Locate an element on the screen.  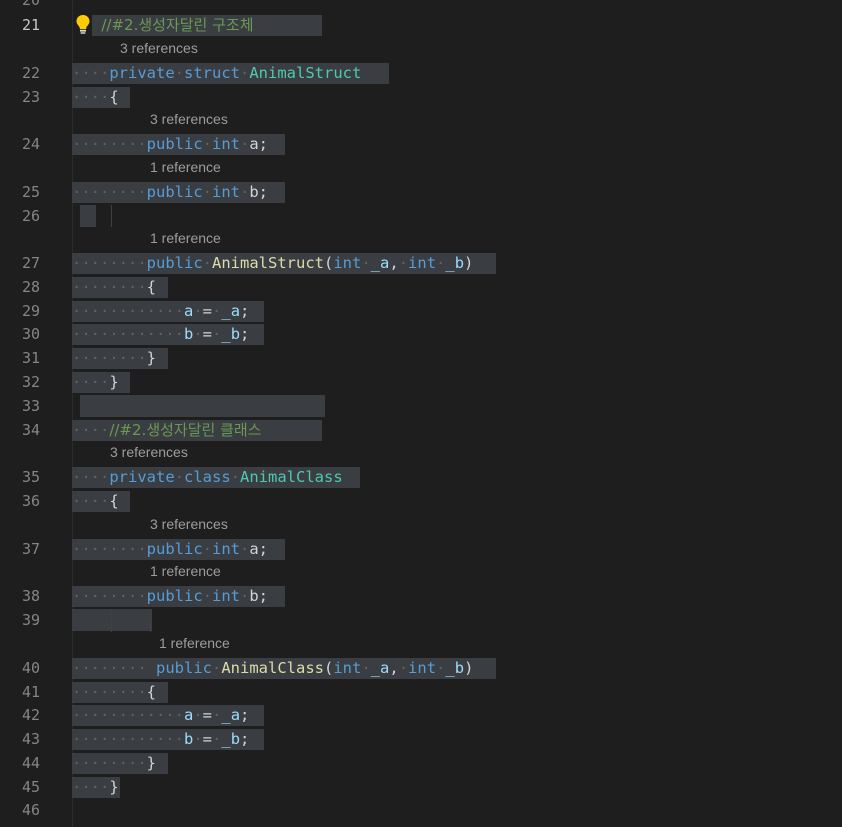
code-line: 32 ····} is located at coordinates (421, 382).